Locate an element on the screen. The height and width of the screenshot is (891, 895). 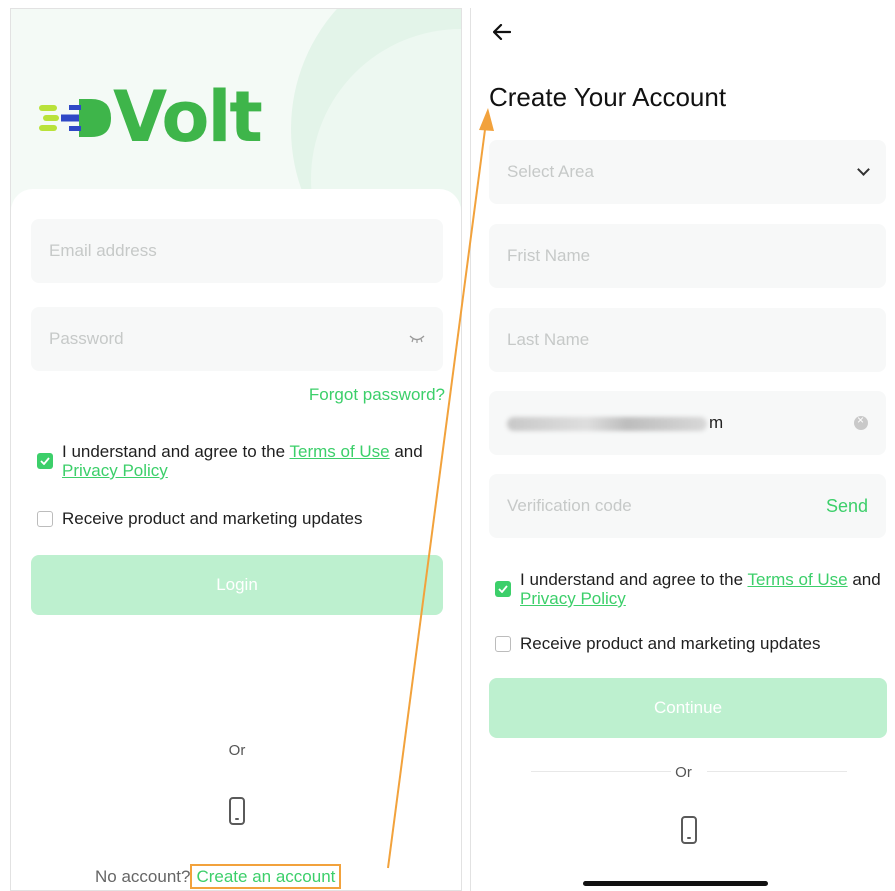
back-arrow-glyph is located at coordinates (502, 32).